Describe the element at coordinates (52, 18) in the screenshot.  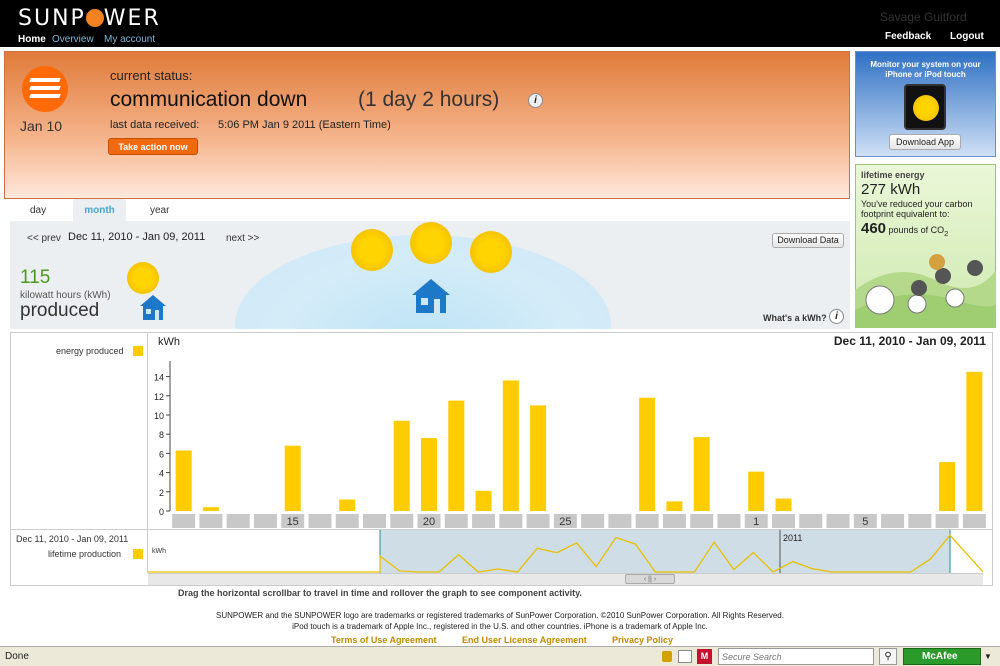
I see `logo-text-1: SUNP` at that location.